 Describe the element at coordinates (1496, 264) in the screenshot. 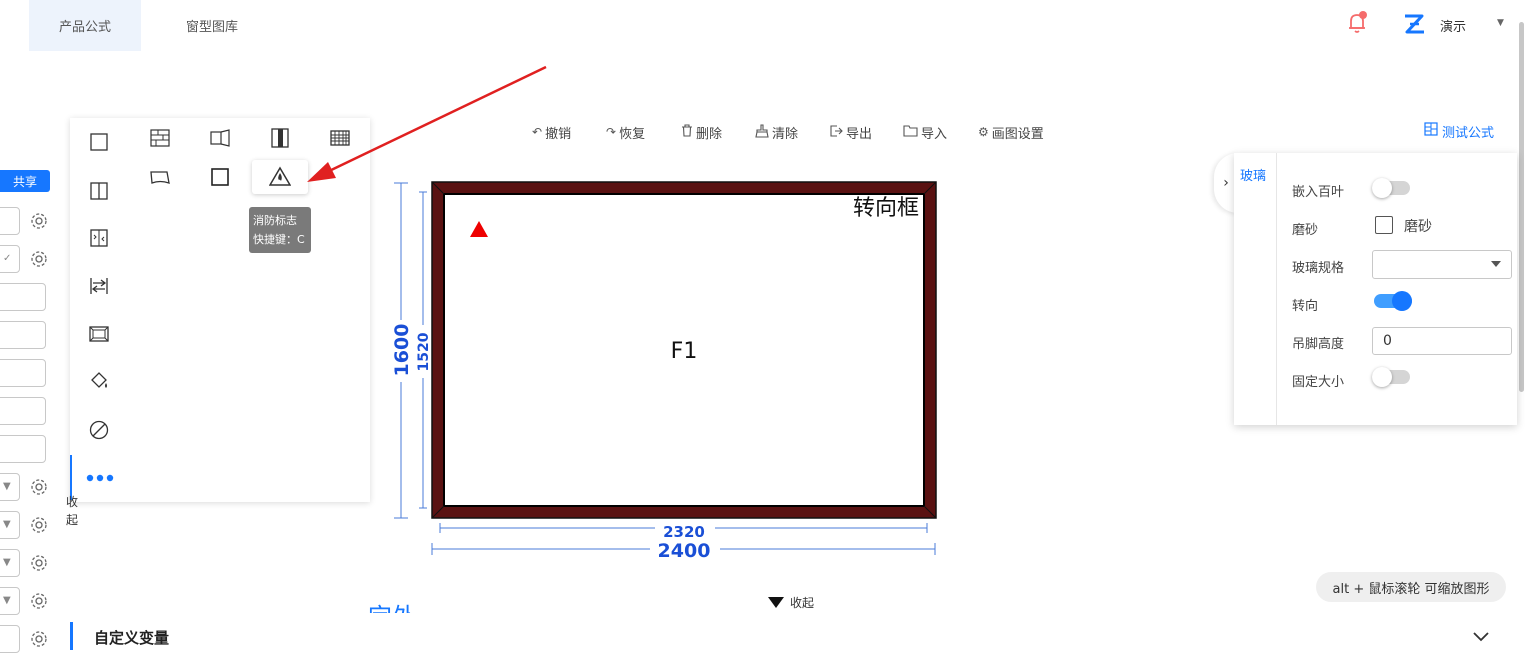

I see `caret-down-icon` at that location.